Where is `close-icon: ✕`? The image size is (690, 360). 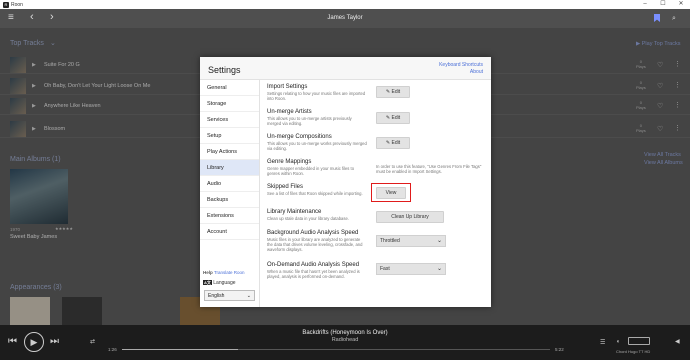
close-icon: ✕ is located at coordinates (681, 4).